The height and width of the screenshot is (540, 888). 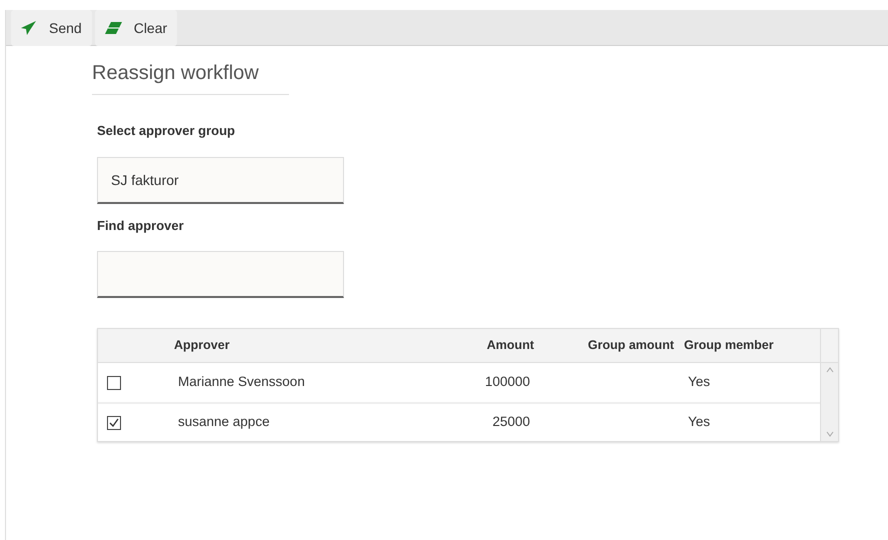 What do you see at coordinates (507, 382) in the screenshot?
I see `table-cell-text: 100000` at bounding box center [507, 382].